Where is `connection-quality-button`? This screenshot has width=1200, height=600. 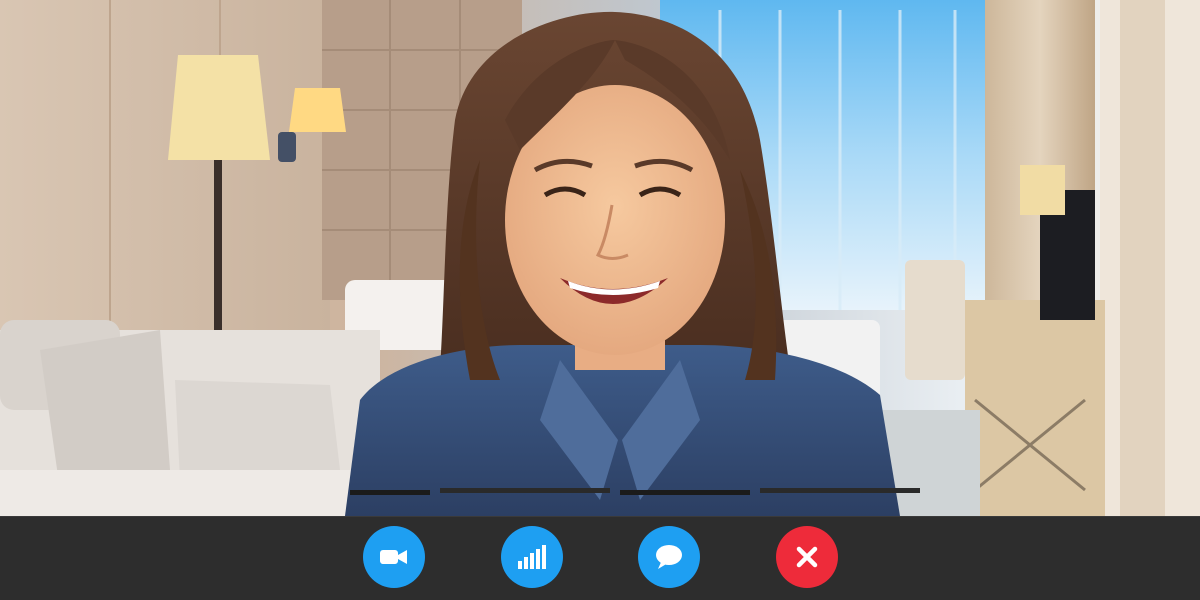
connection-quality-button is located at coordinates (532, 557).